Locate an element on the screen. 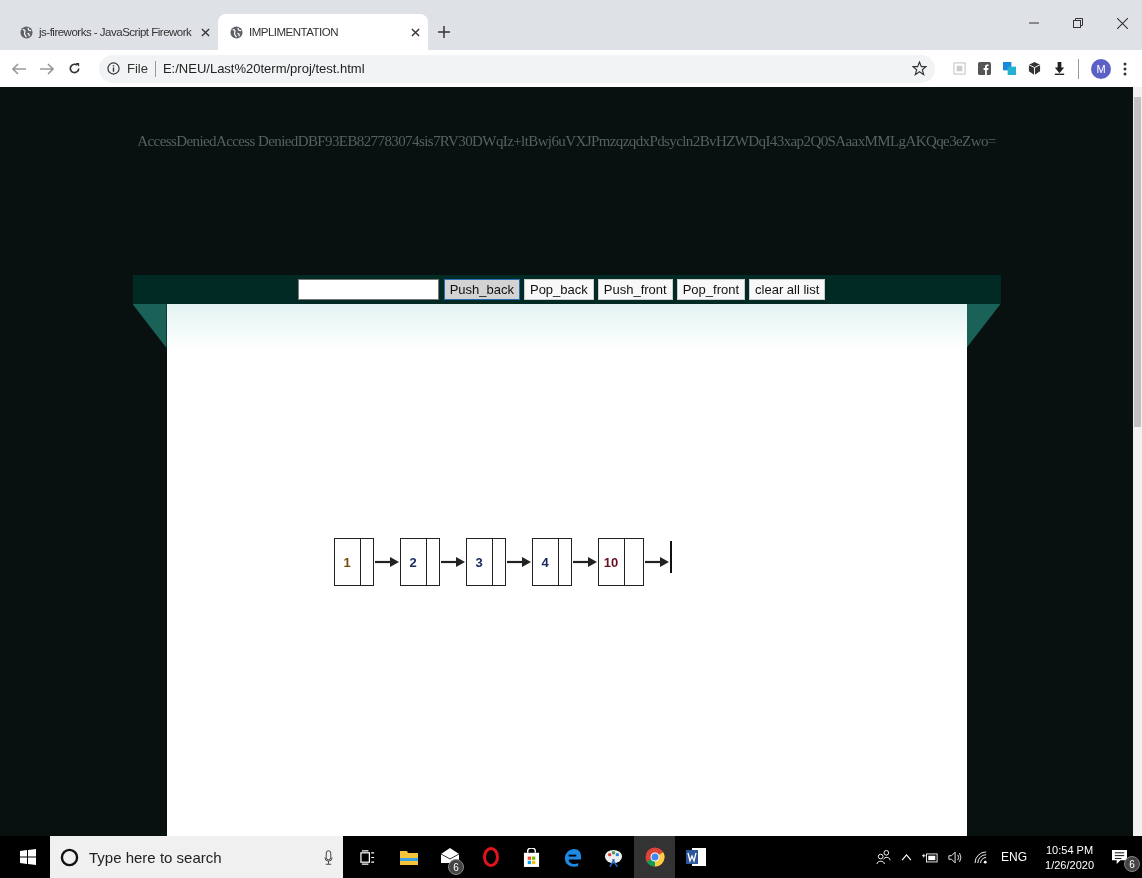 The width and height of the screenshot is (1142, 878). address-bar: File E:/NEU/Last%20term/proj/test.html is located at coordinates (517, 68).